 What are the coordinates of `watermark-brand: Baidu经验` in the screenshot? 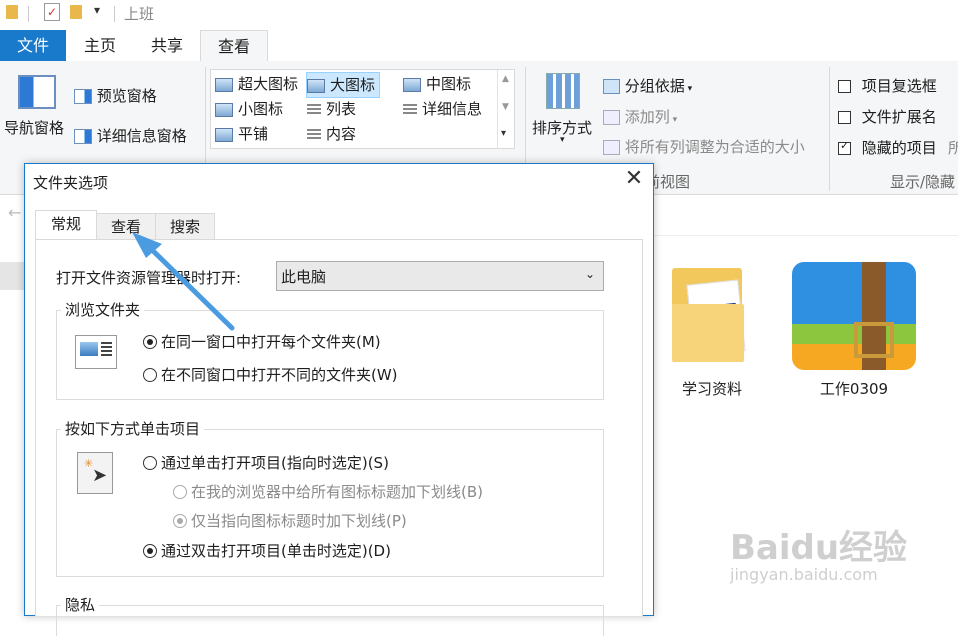 It's located at (819, 548).